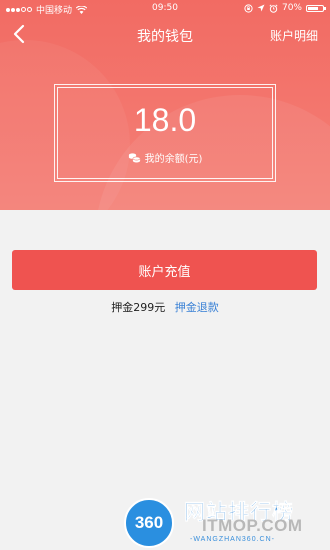 This screenshot has height=550, width=330. What do you see at coordinates (232, 539) in the screenshot?
I see `watermark-url: -WANGZHAN360.CN-` at bounding box center [232, 539].